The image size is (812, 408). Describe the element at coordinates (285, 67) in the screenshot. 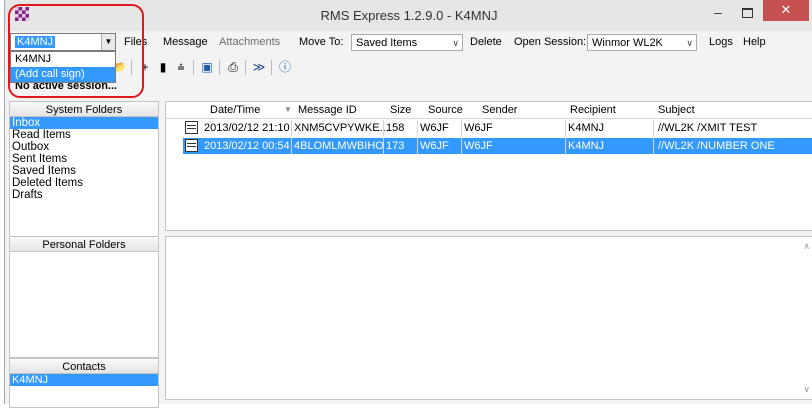

I see `help-icon: ⓘ` at that location.